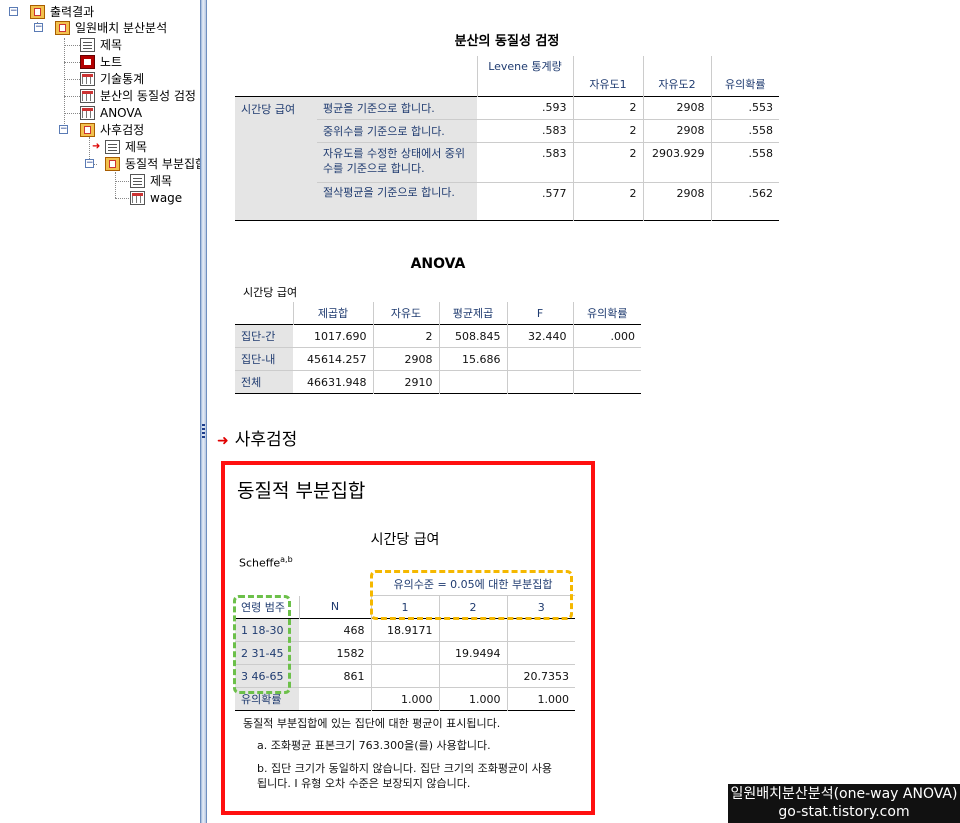  What do you see at coordinates (266, 440) in the screenshot?
I see `posthoc-heading-text: 사후검정` at bounding box center [266, 440].